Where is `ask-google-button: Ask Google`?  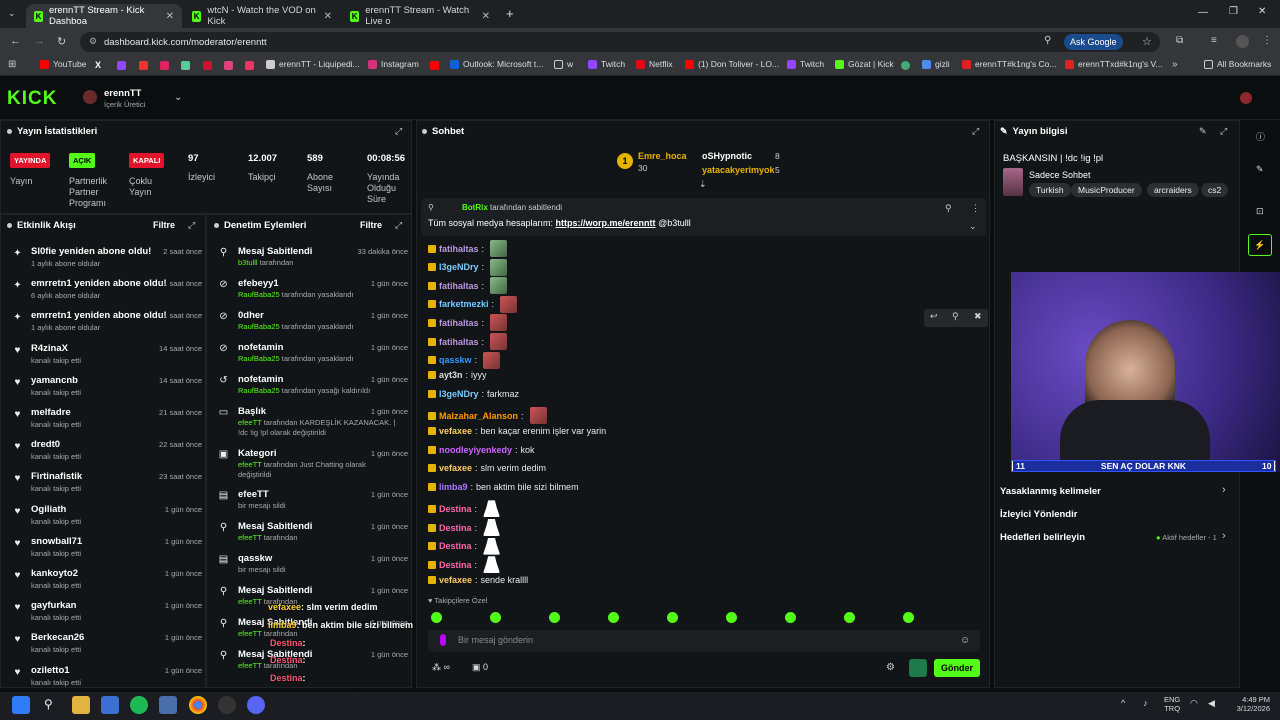 ask-google-button: Ask Google is located at coordinates (1093, 42).